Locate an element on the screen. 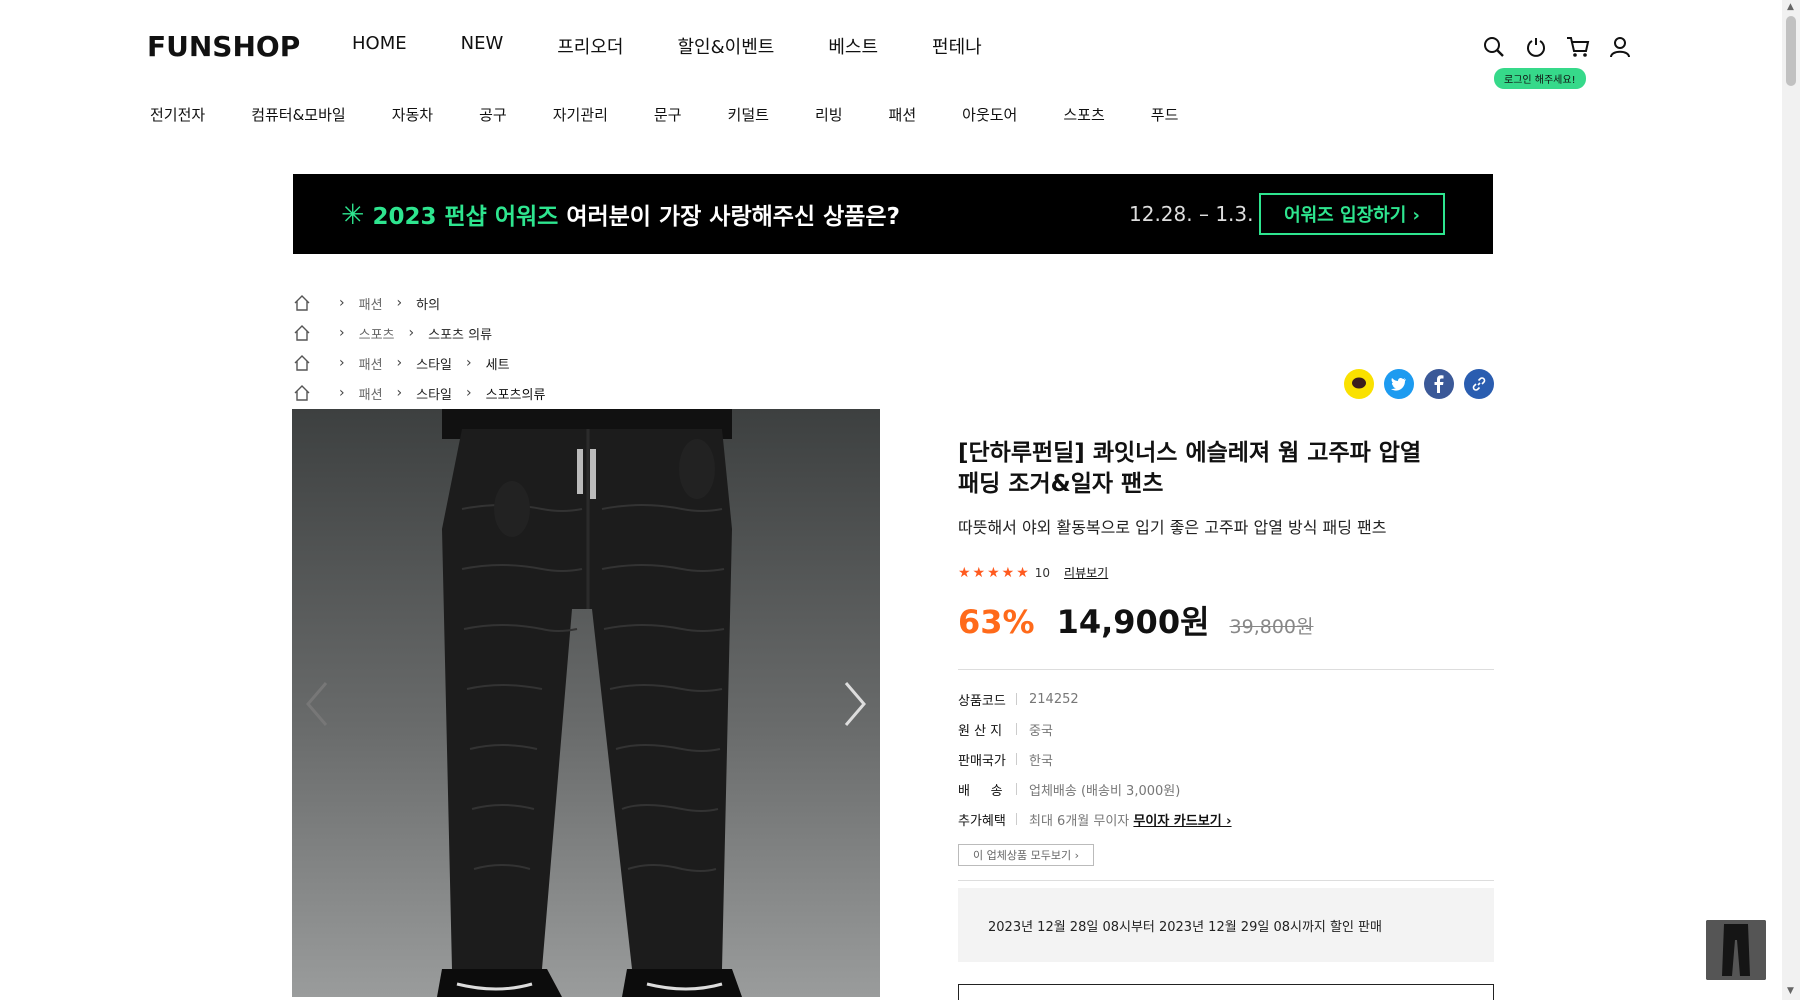  spec-key: 추가혜택 is located at coordinates (982, 821).